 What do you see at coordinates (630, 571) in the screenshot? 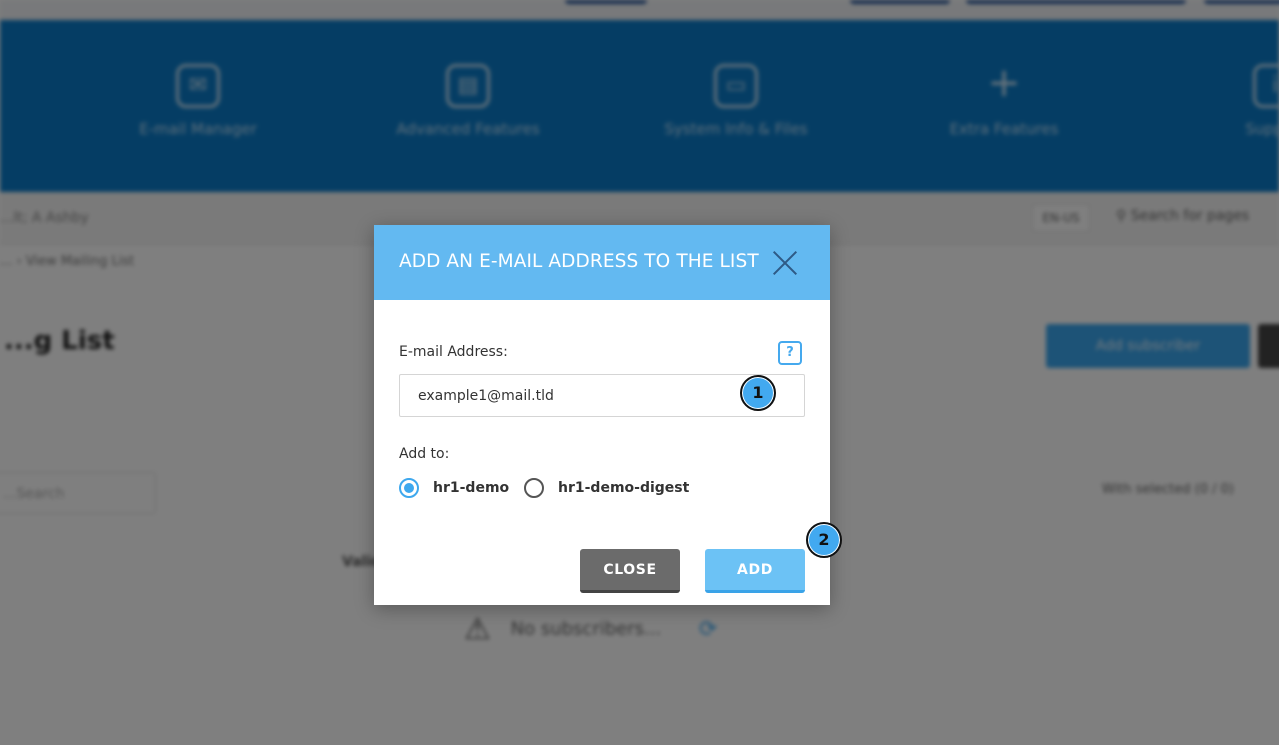
I see `close-button: CLOSE` at bounding box center [630, 571].